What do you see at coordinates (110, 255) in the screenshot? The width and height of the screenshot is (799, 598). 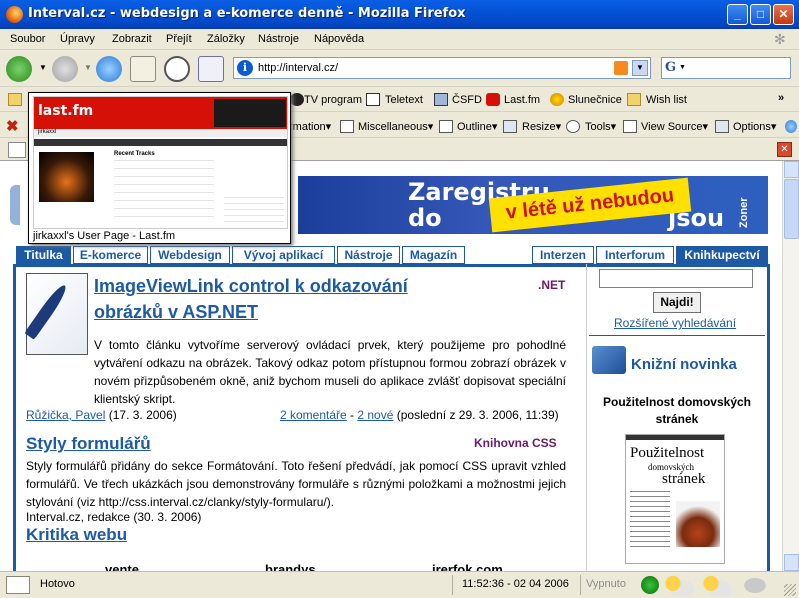 I see `tab-e-komerce: E-komerce` at bounding box center [110, 255].